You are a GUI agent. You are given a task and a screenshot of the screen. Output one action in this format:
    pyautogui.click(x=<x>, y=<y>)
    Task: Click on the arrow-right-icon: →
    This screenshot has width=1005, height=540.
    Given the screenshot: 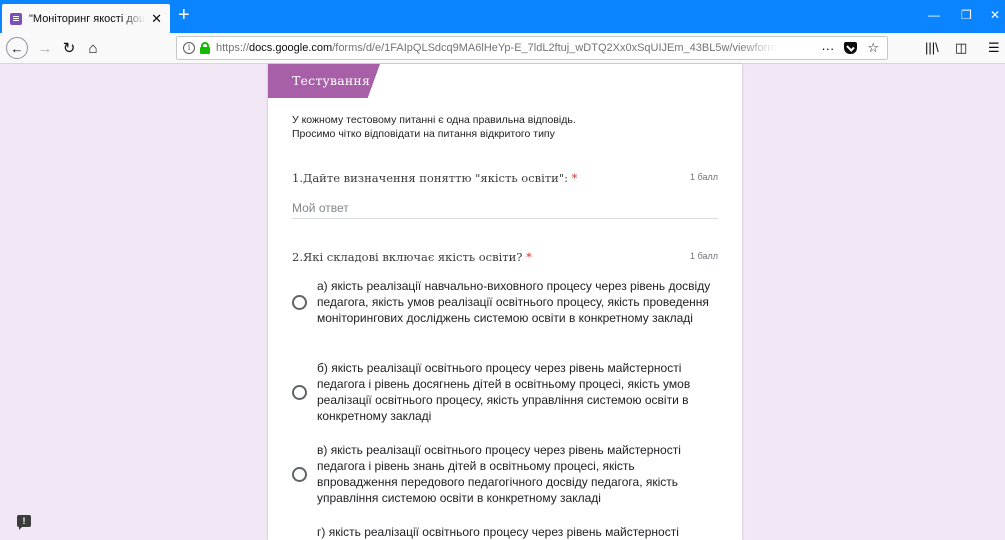 What is the action you would take?
    pyautogui.click(x=45, y=48)
    